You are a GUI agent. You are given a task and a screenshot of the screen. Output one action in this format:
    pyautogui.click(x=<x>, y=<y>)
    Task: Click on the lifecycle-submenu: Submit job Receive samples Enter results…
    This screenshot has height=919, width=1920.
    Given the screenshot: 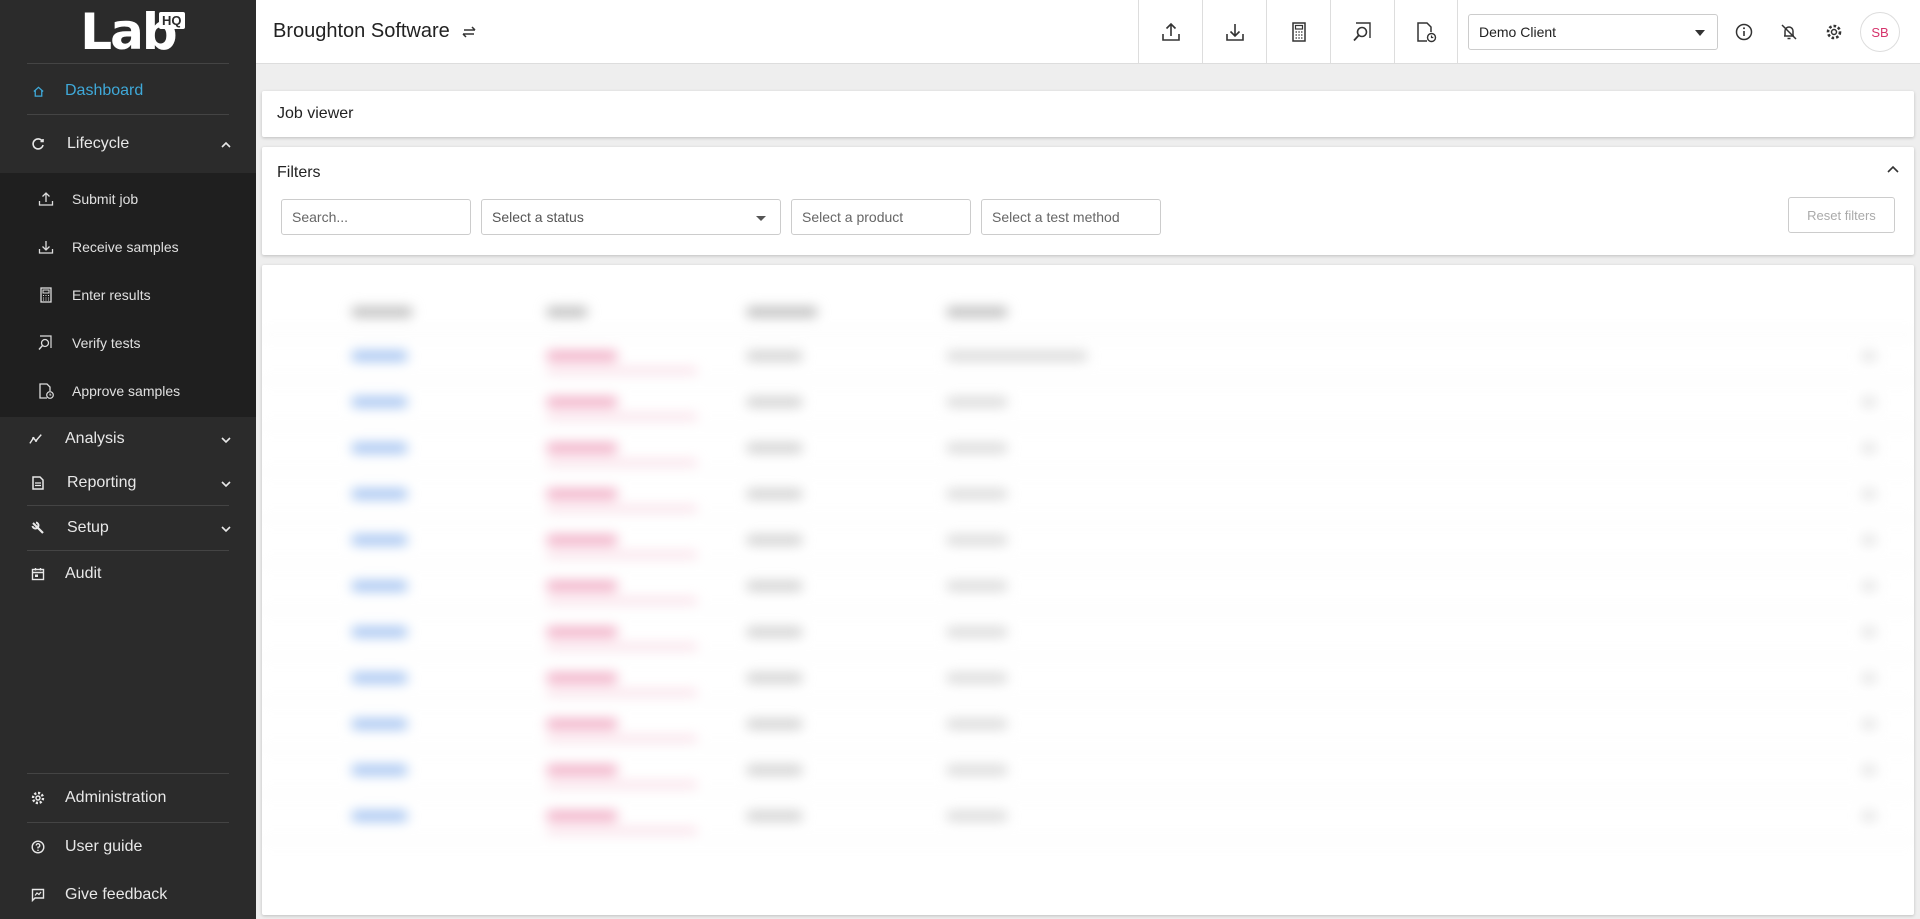 What is the action you would take?
    pyautogui.click(x=128, y=295)
    